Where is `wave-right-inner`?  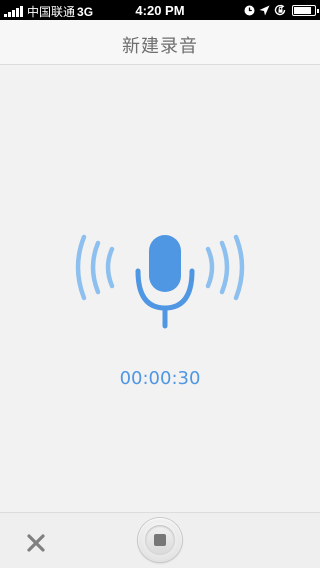
wave-right-inner is located at coordinates (210, 267).